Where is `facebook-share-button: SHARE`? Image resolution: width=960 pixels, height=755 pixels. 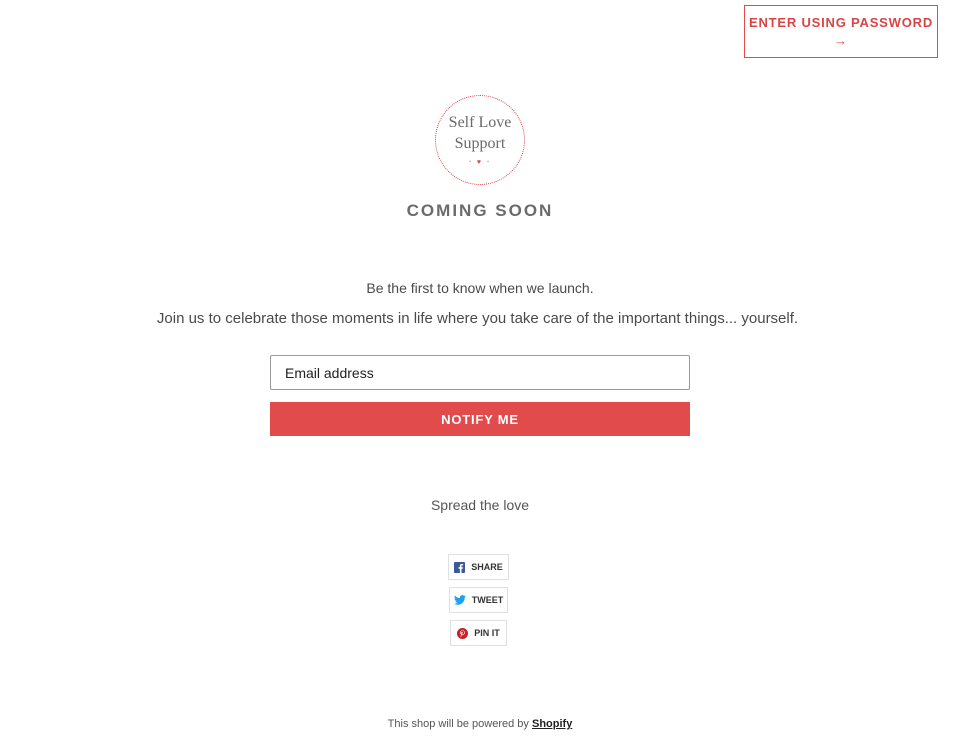 facebook-share-button: SHARE is located at coordinates (478, 567).